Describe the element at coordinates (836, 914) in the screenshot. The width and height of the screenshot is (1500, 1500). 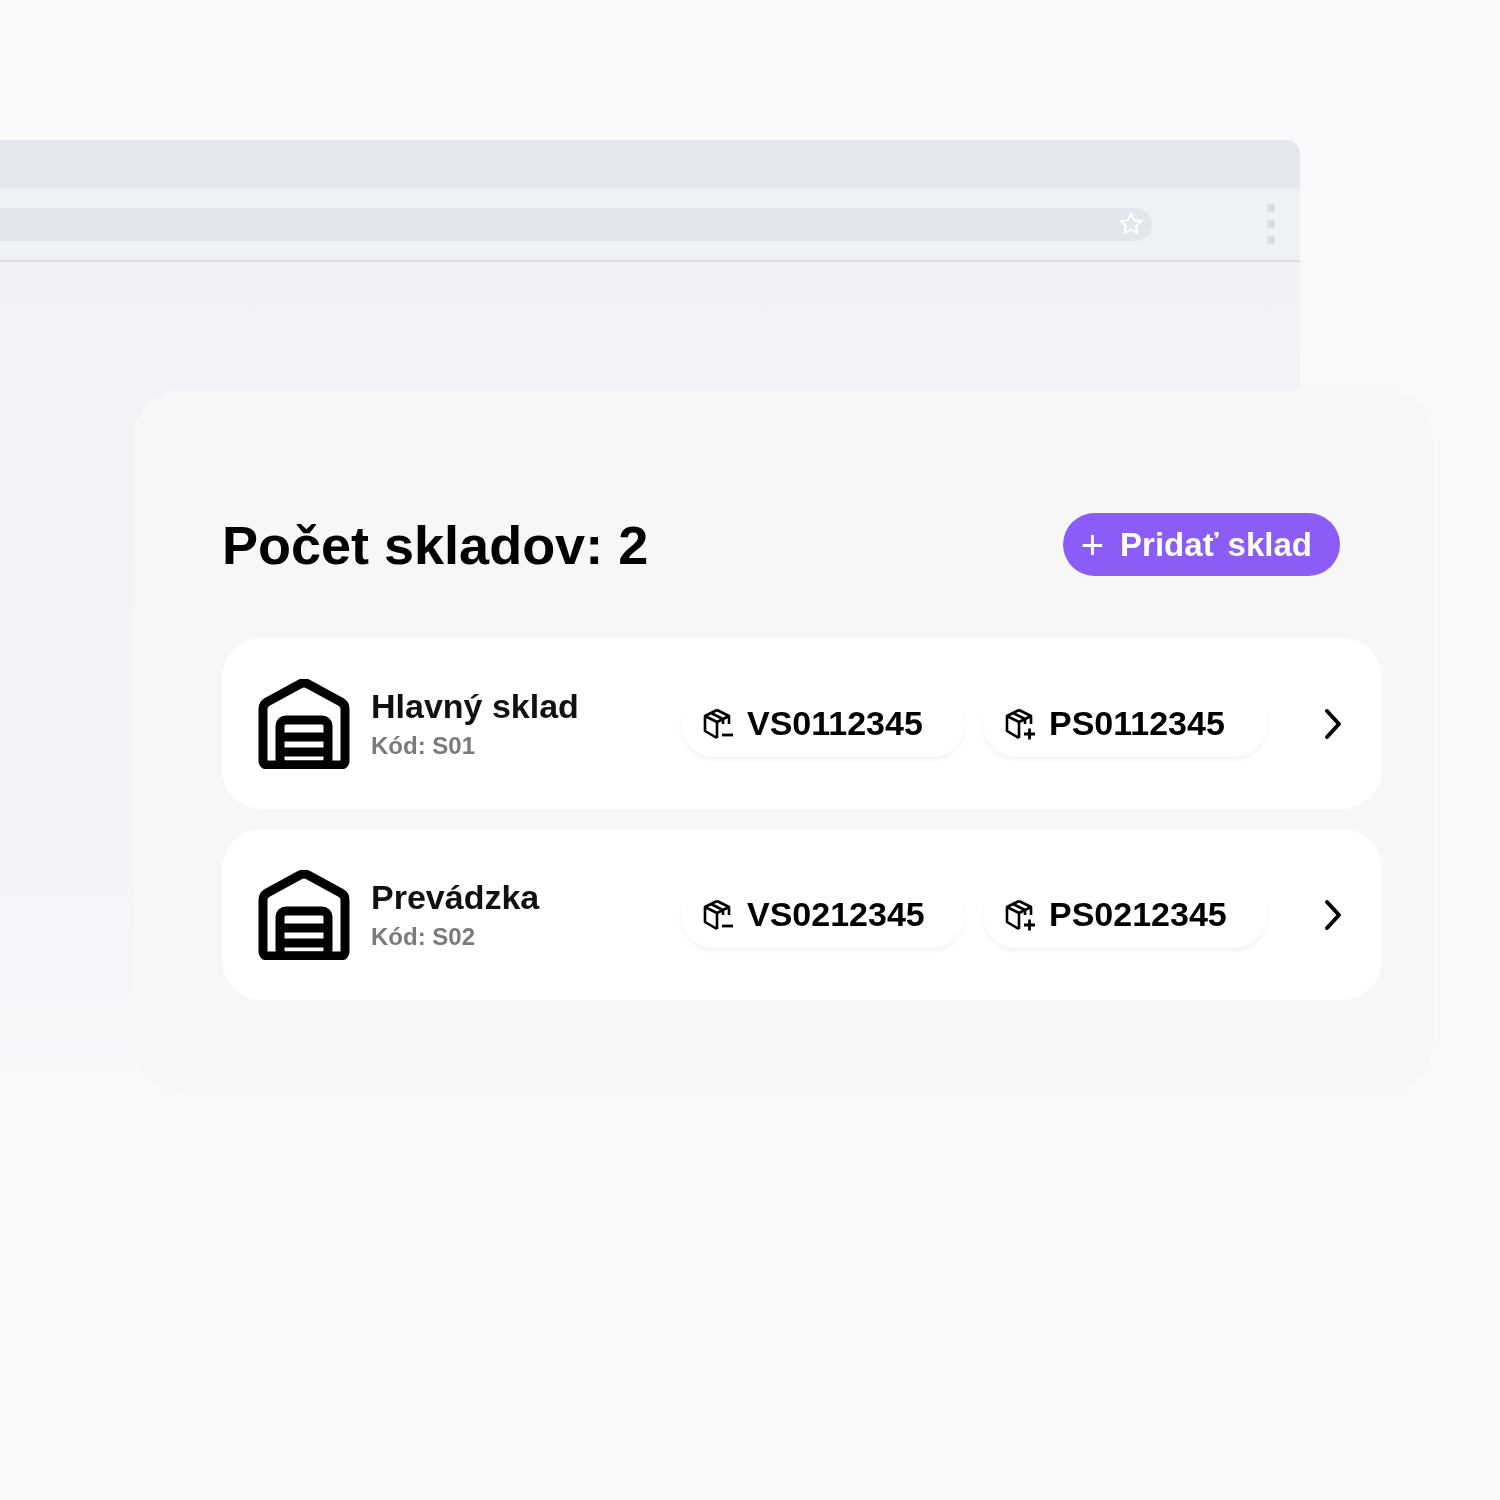
I see `document-number: VS0212345` at that location.